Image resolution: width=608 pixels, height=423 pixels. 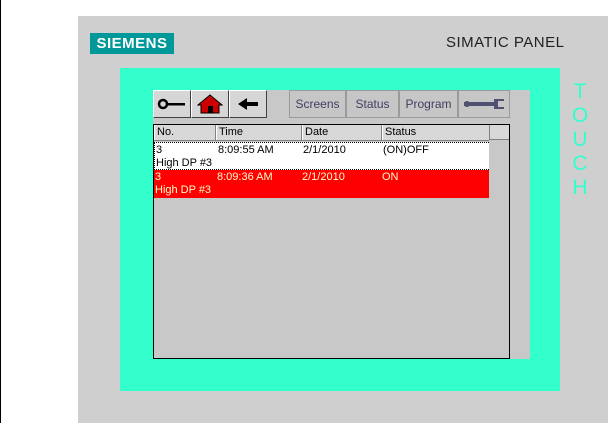 I want to click on alarm-row: 3 8:09:36 AM 2/1/2010 ON High DP #3, so click(x=331, y=184).